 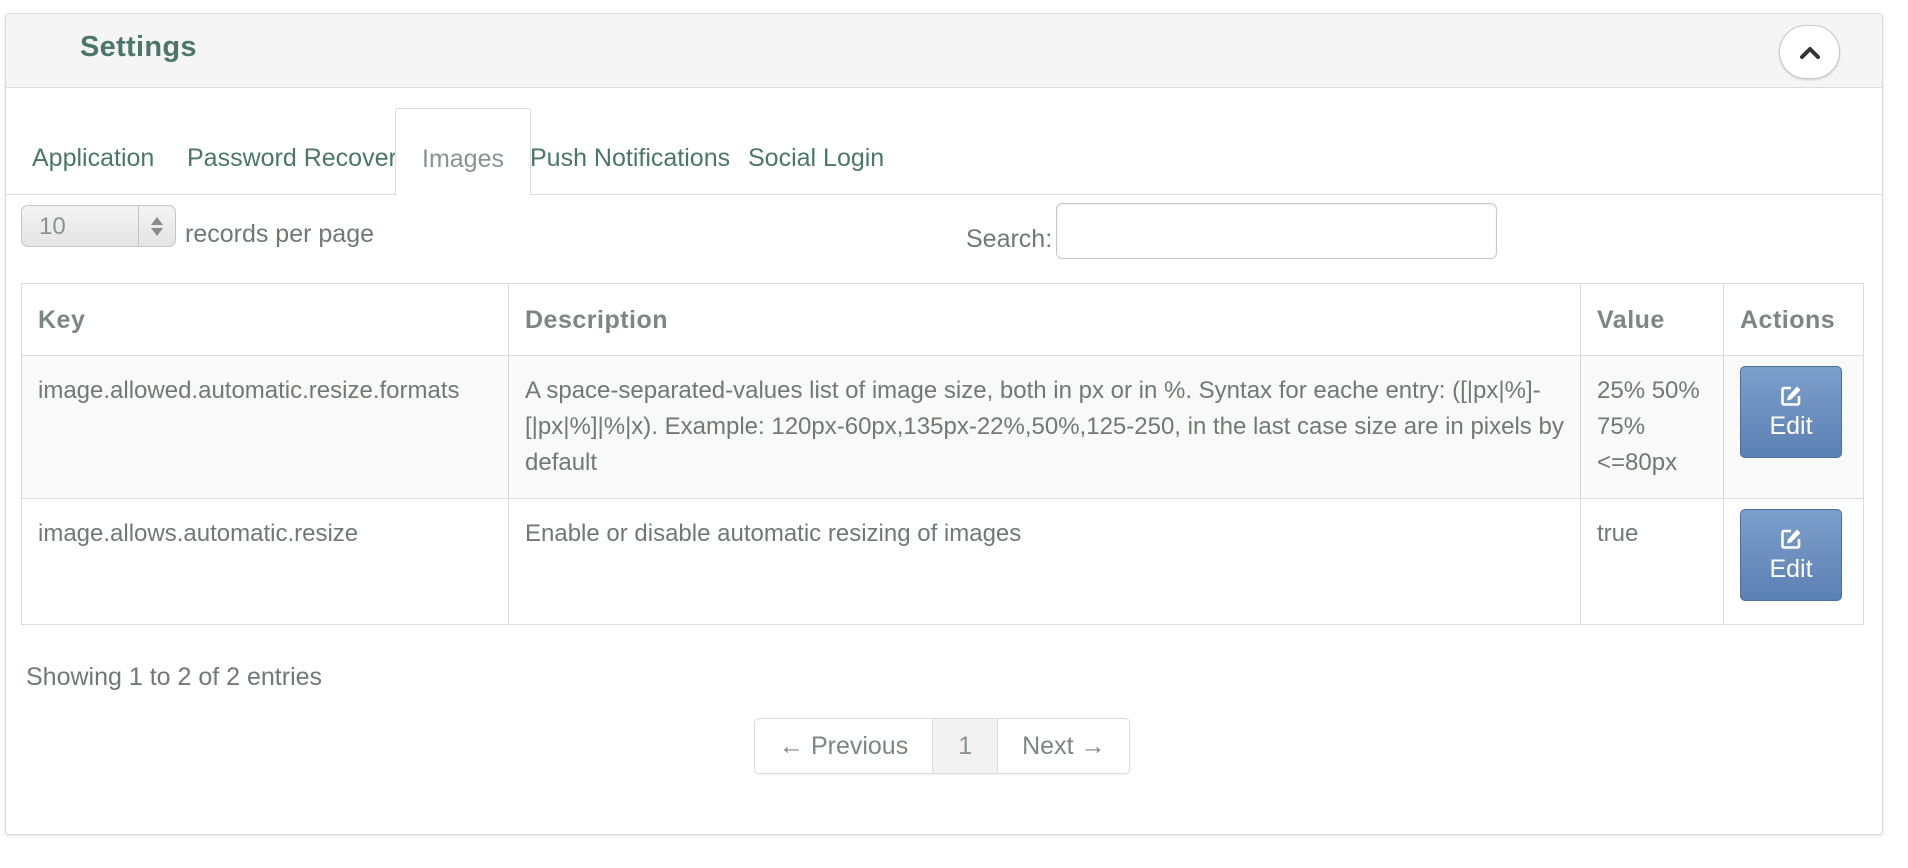 I want to click on row-value-line: true, so click(x=1618, y=533).